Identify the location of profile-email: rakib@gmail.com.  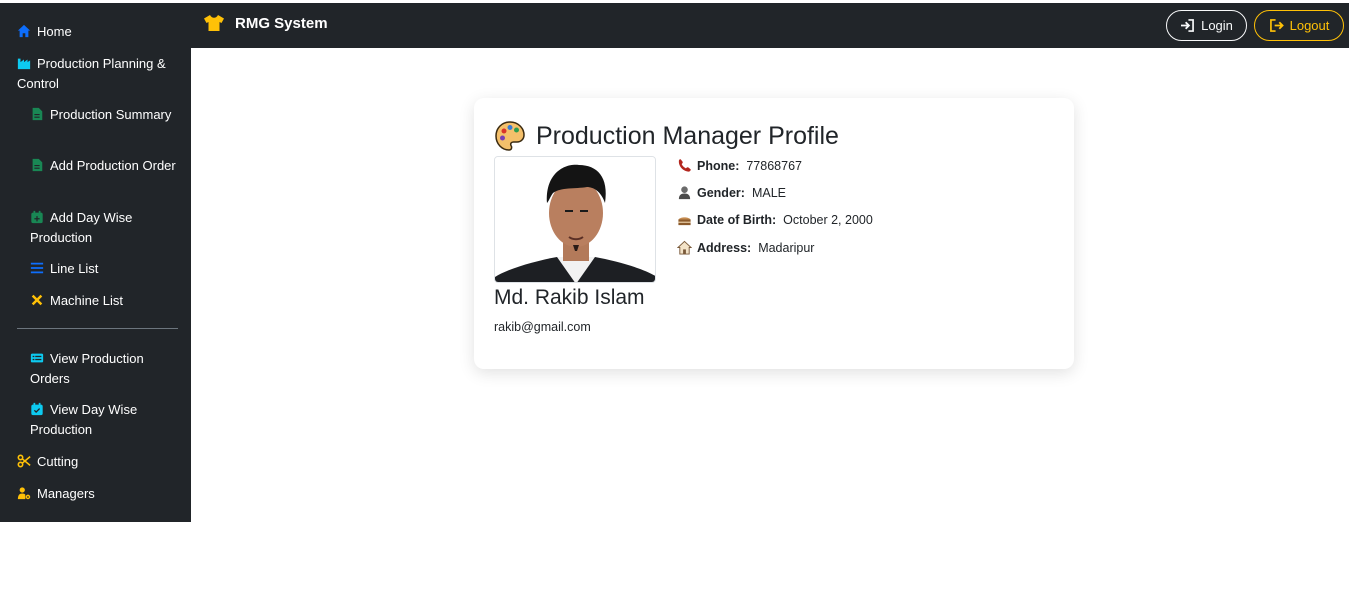
(542, 327).